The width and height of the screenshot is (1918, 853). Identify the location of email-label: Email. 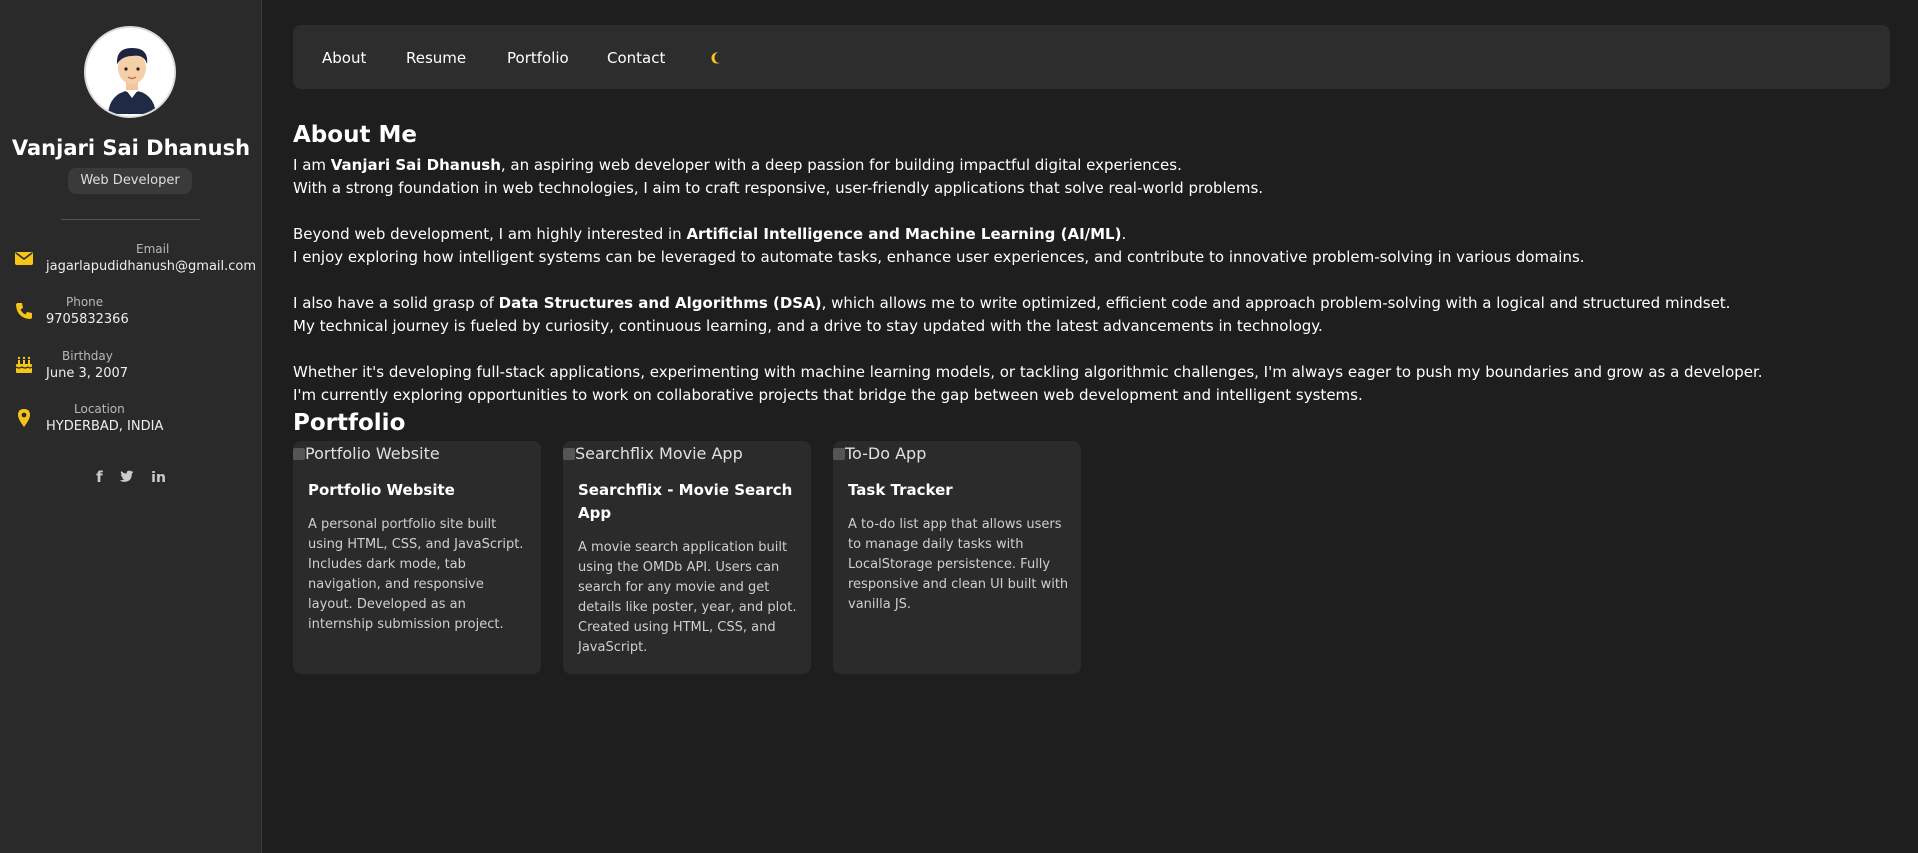
(153, 249).